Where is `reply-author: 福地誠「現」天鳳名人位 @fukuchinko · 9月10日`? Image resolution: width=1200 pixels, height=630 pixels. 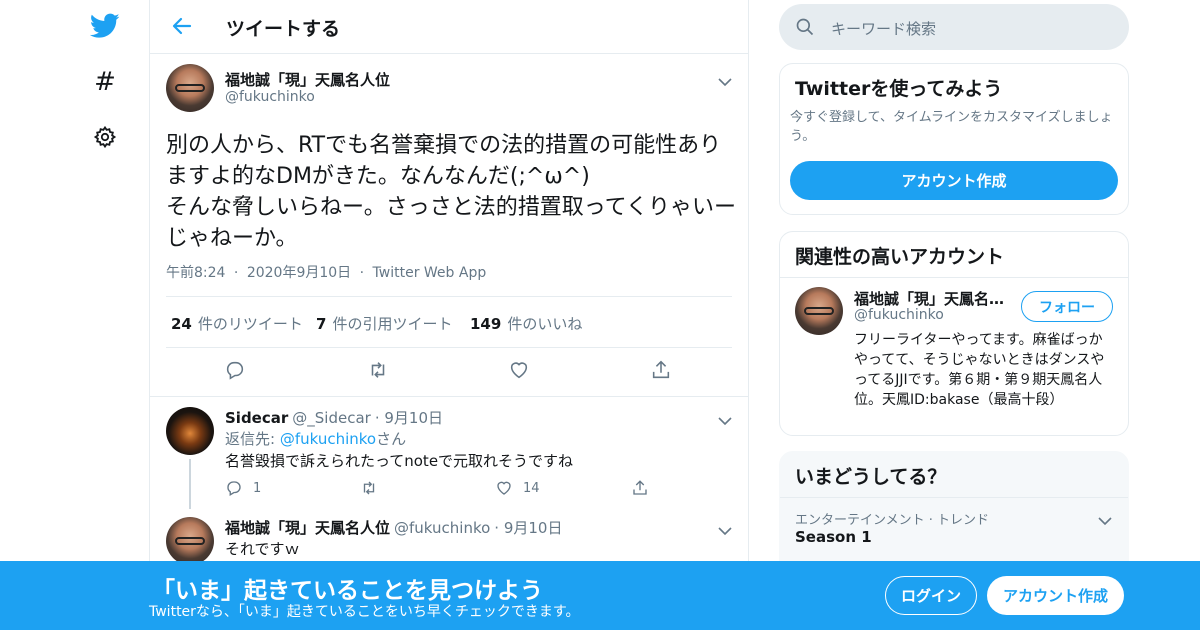 reply-author: 福地誠「現」天鳳名人位 @fukuchinko · 9月10日 is located at coordinates (393, 527).